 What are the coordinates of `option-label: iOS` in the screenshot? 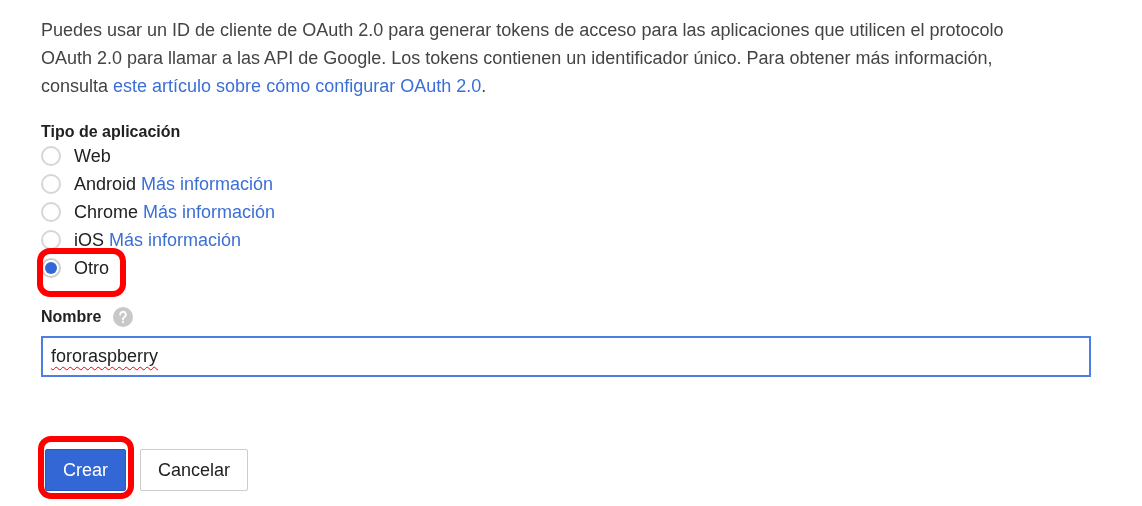 It's located at (89, 240).